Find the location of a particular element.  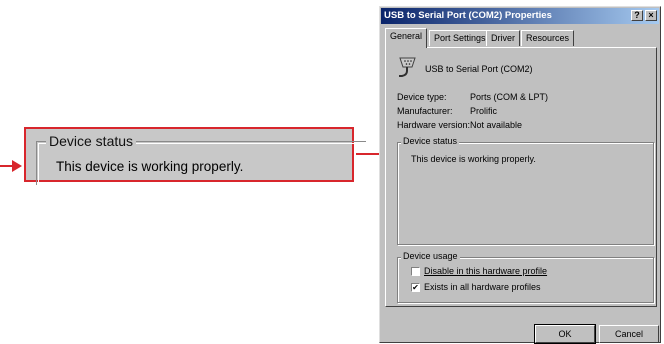

device-usage-group is located at coordinates (525, 280).